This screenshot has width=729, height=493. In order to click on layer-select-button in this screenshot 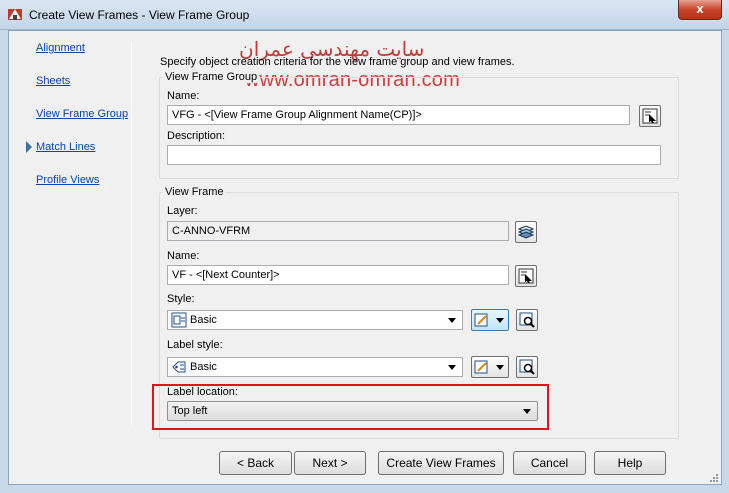, I will do `click(526, 232)`.